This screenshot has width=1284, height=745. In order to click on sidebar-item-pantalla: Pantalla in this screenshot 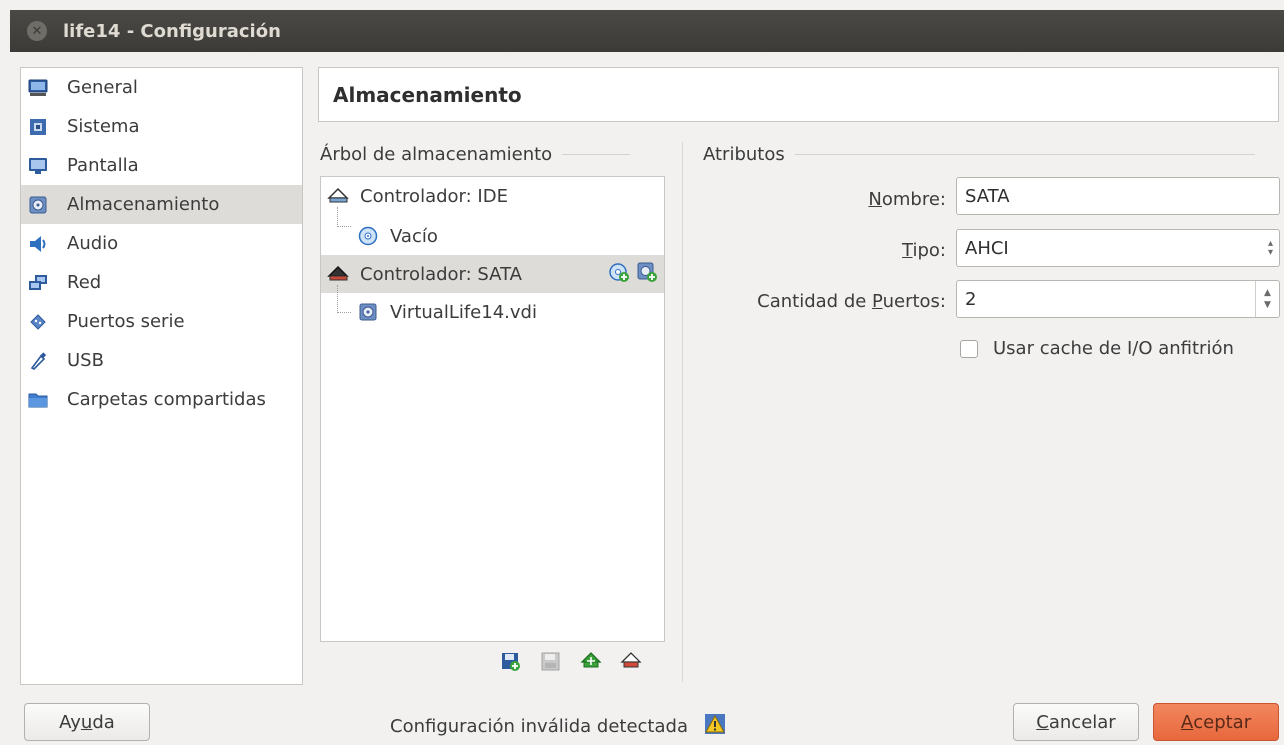, I will do `click(161, 165)`.